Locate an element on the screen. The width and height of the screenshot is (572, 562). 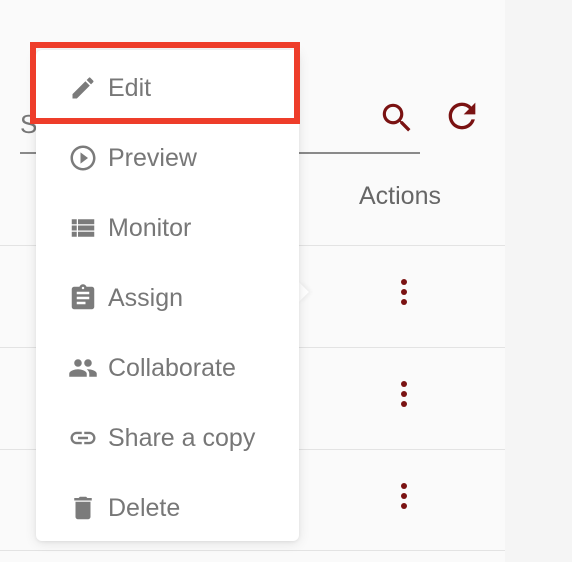
menu-item-label: Monitor is located at coordinates (150, 227).